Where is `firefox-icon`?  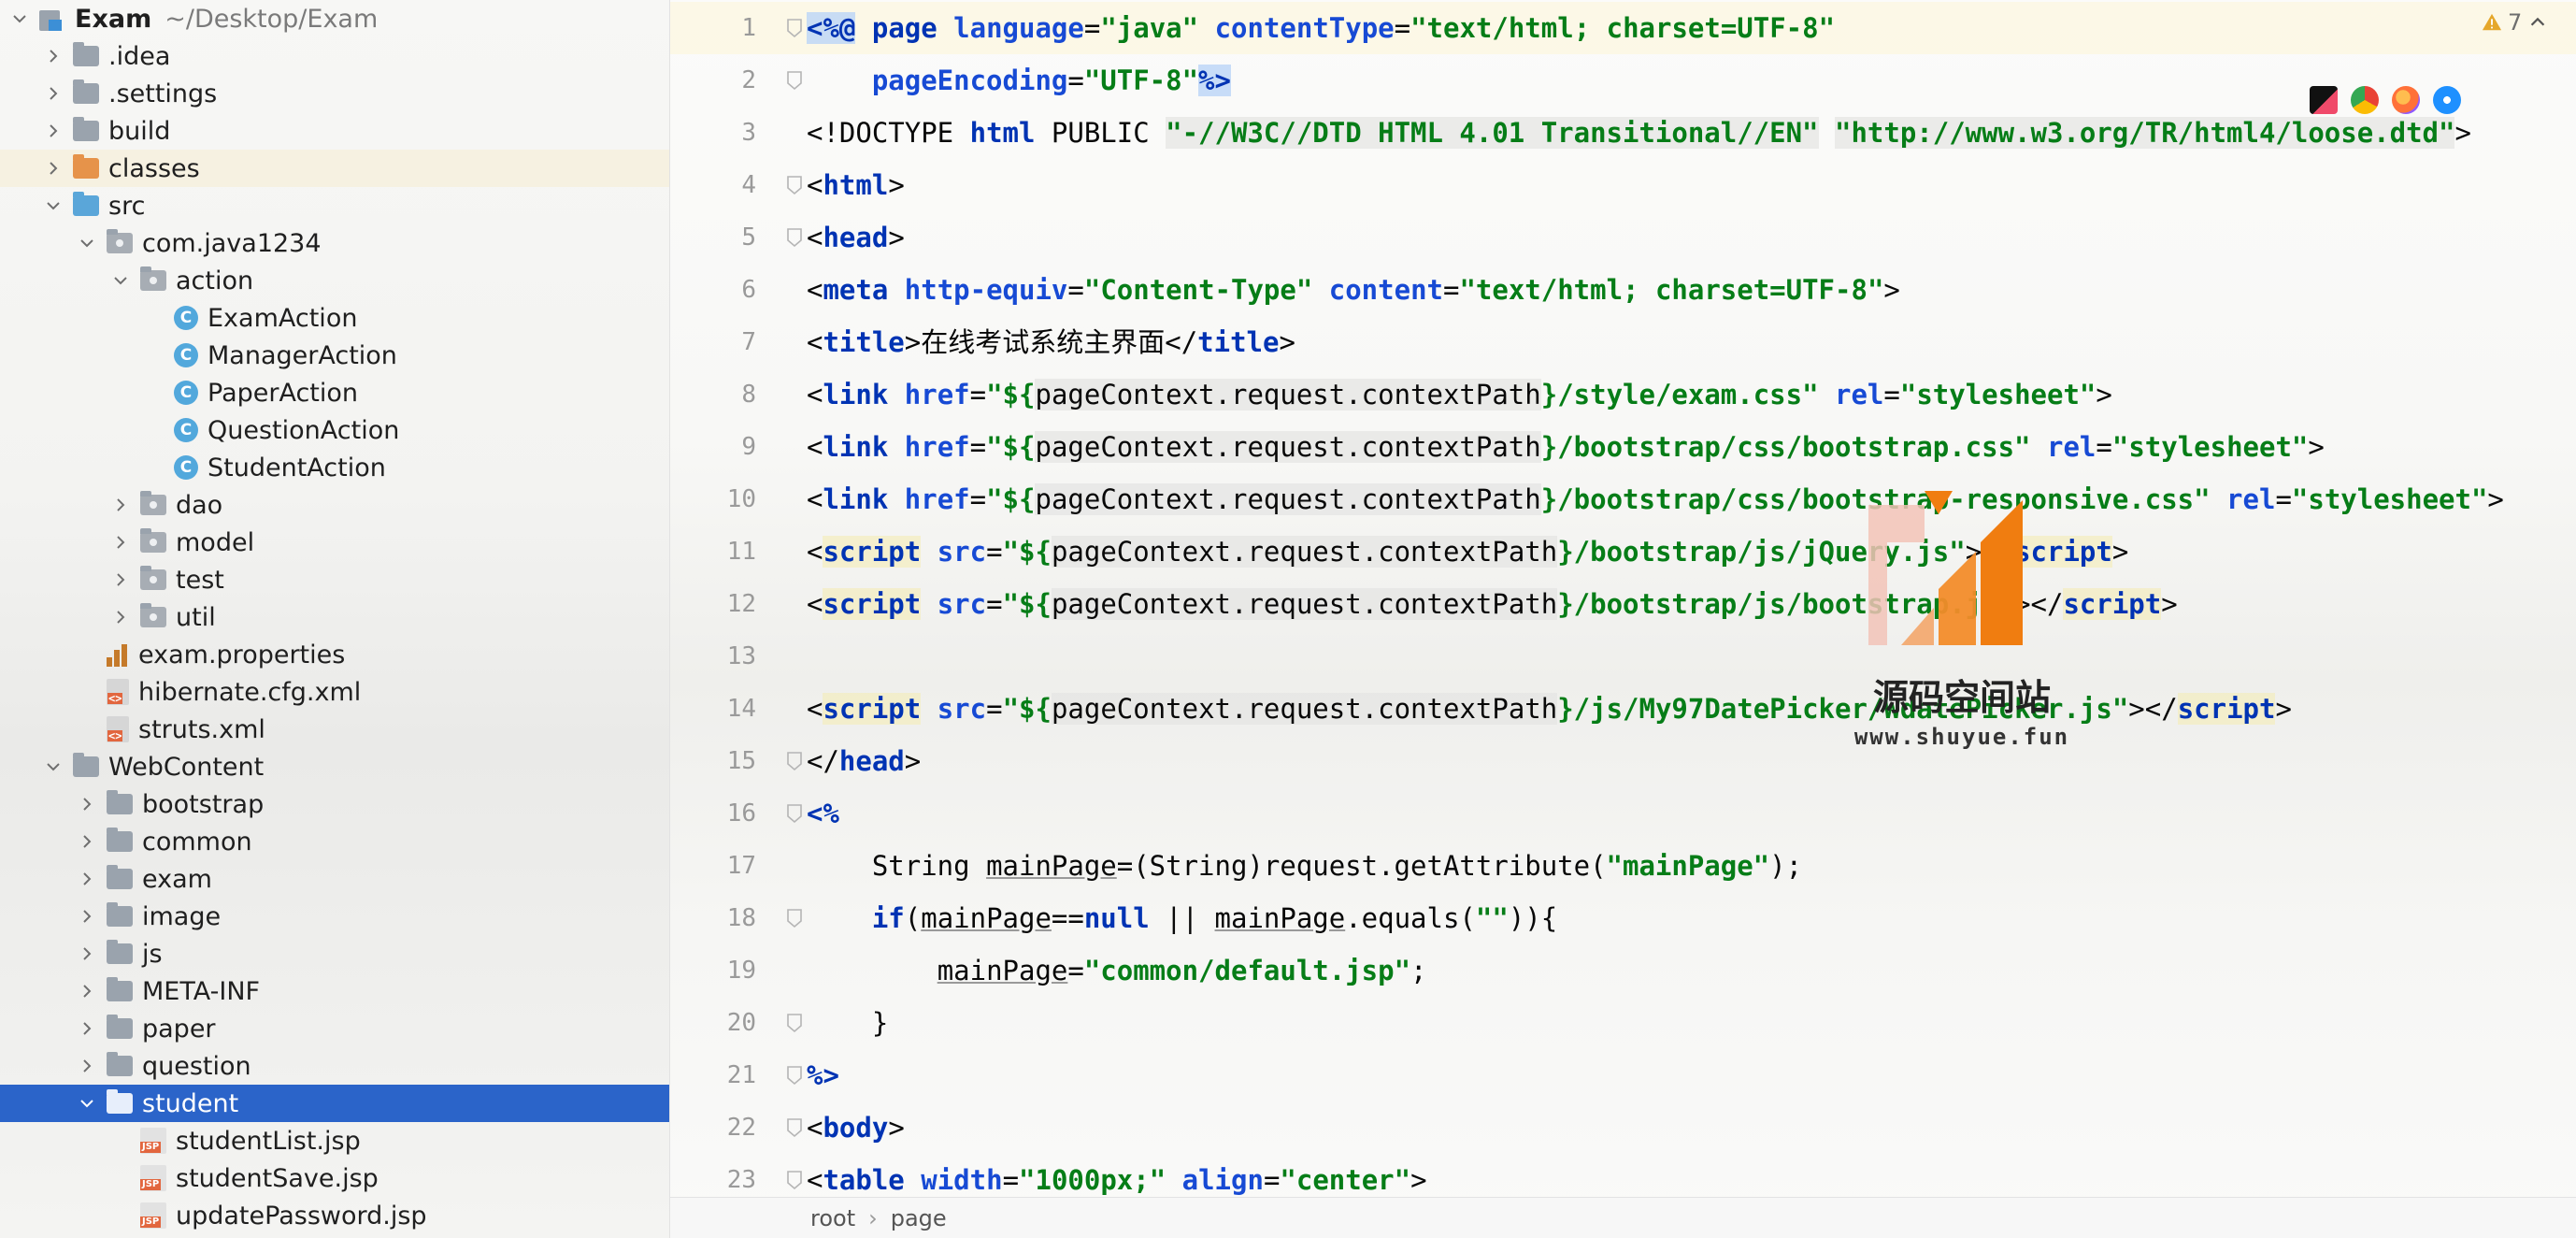
firefox-icon is located at coordinates (2406, 100).